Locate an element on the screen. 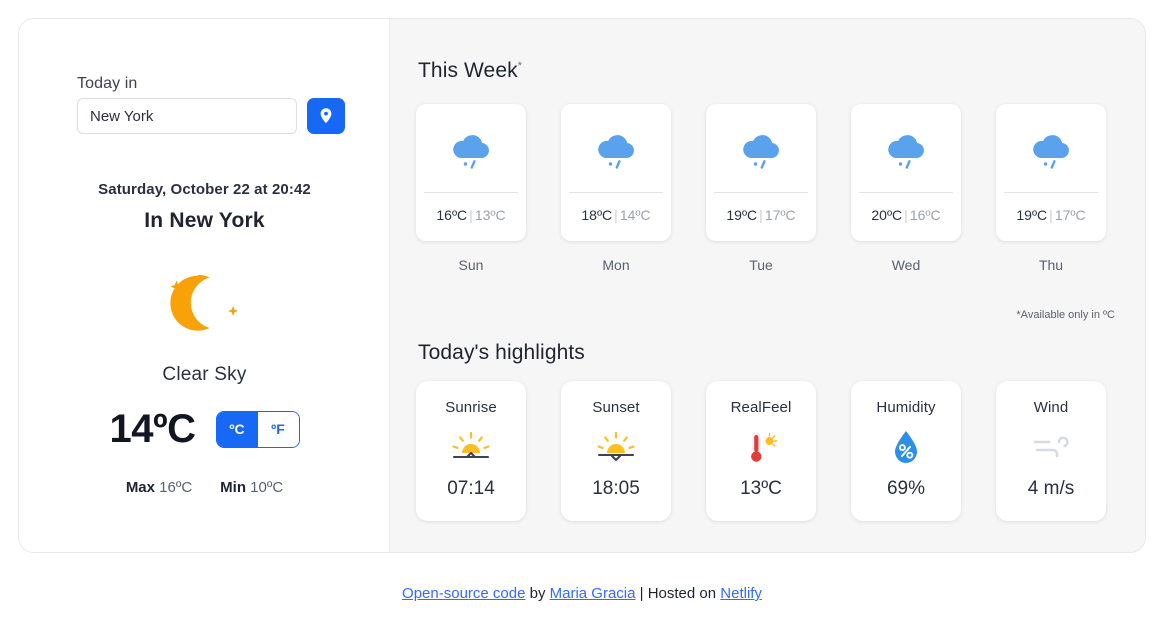  forecast-temperatures: 16ºC | 13ºC is located at coordinates (470, 215).